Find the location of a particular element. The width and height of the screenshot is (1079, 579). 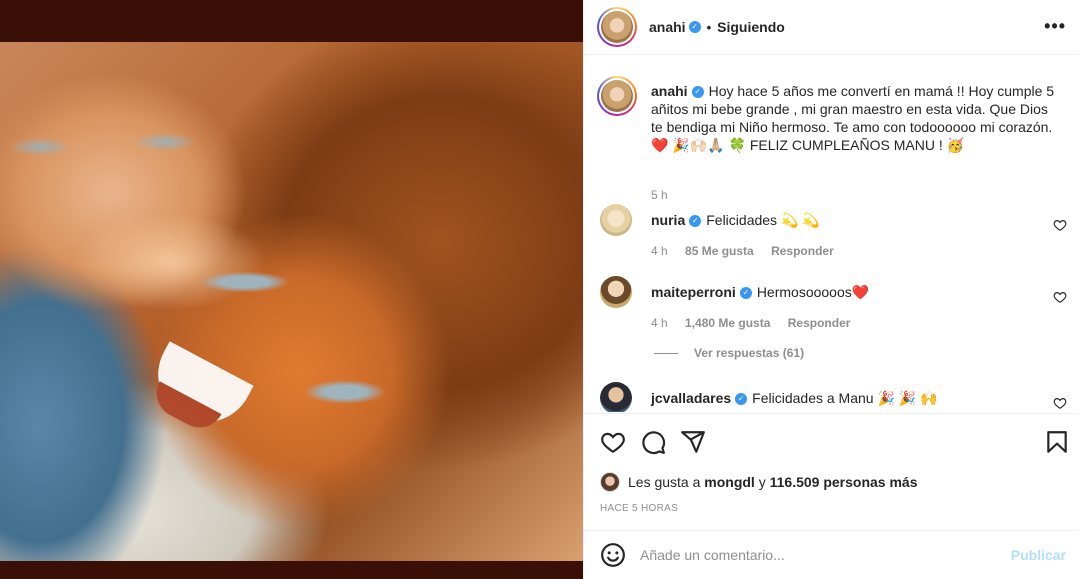

more-options-icon: ••• is located at coordinates (1055, 26).